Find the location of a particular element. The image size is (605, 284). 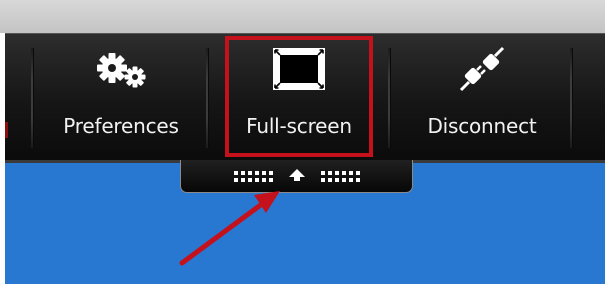

disconnect-button: Disconnect is located at coordinates (482, 96).